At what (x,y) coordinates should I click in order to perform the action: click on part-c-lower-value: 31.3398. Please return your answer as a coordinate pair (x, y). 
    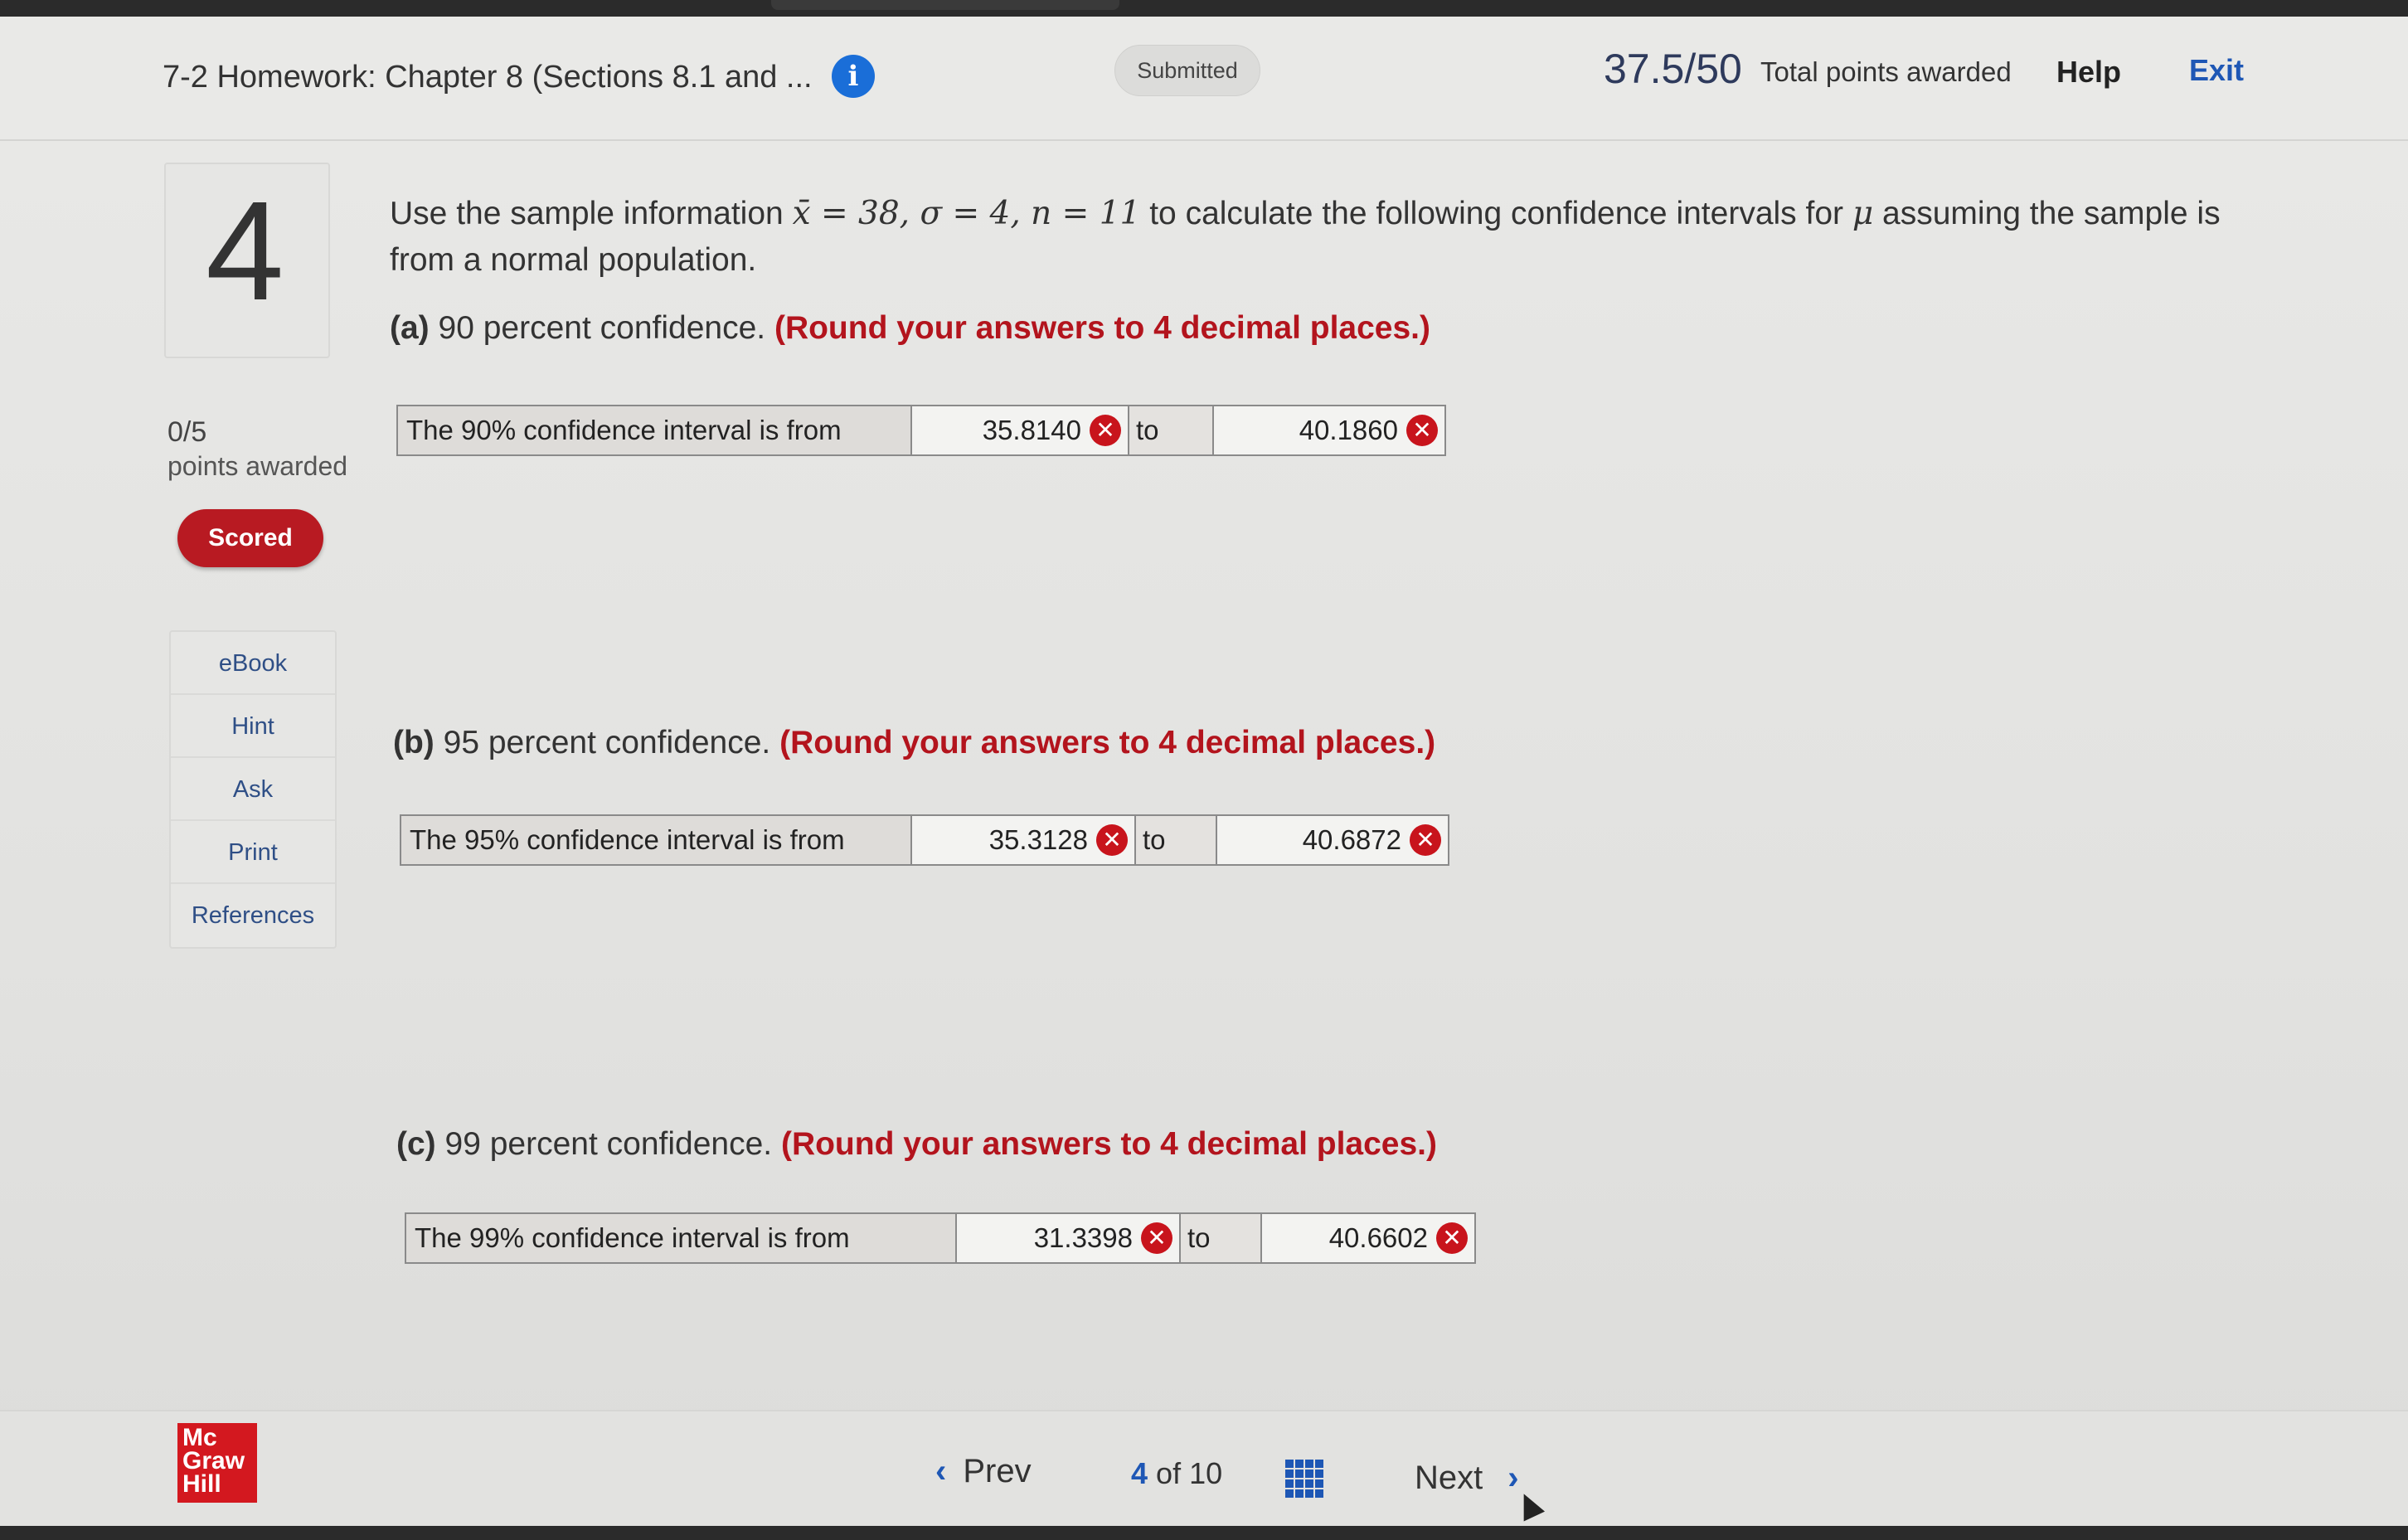
    Looking at the image, I should click on (1083, 1237).